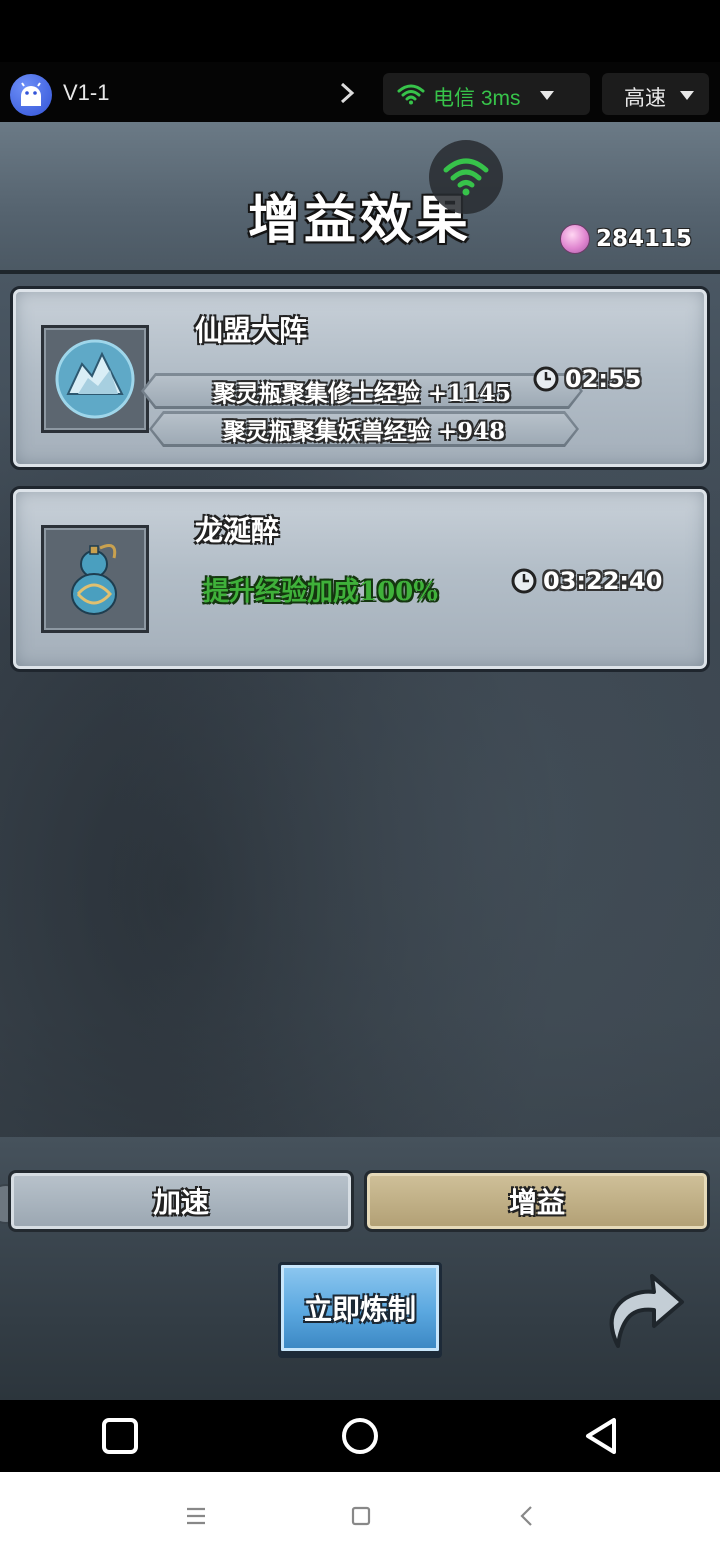 This screenshot has width=720, height=1560. What do you see at coordinates (347, 93) in the screenshot?
I see `chevron-right-icon` at bounding box center [347, 93].